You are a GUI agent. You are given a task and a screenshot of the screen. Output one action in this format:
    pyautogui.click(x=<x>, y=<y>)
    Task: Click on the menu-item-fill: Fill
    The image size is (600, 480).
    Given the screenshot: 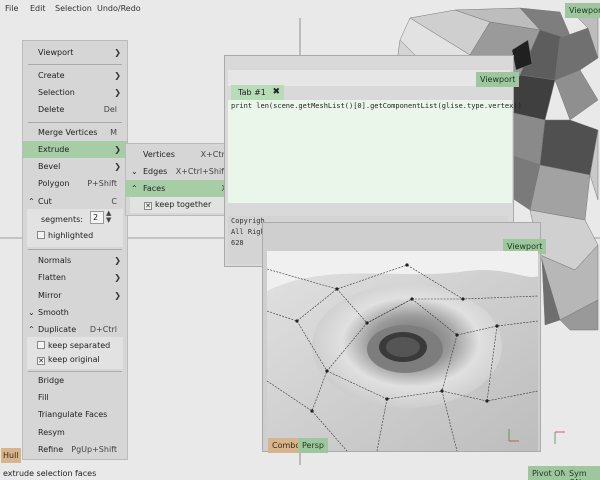 What is the action you would take?
    pyautogui.click(x=75, y=397)
    